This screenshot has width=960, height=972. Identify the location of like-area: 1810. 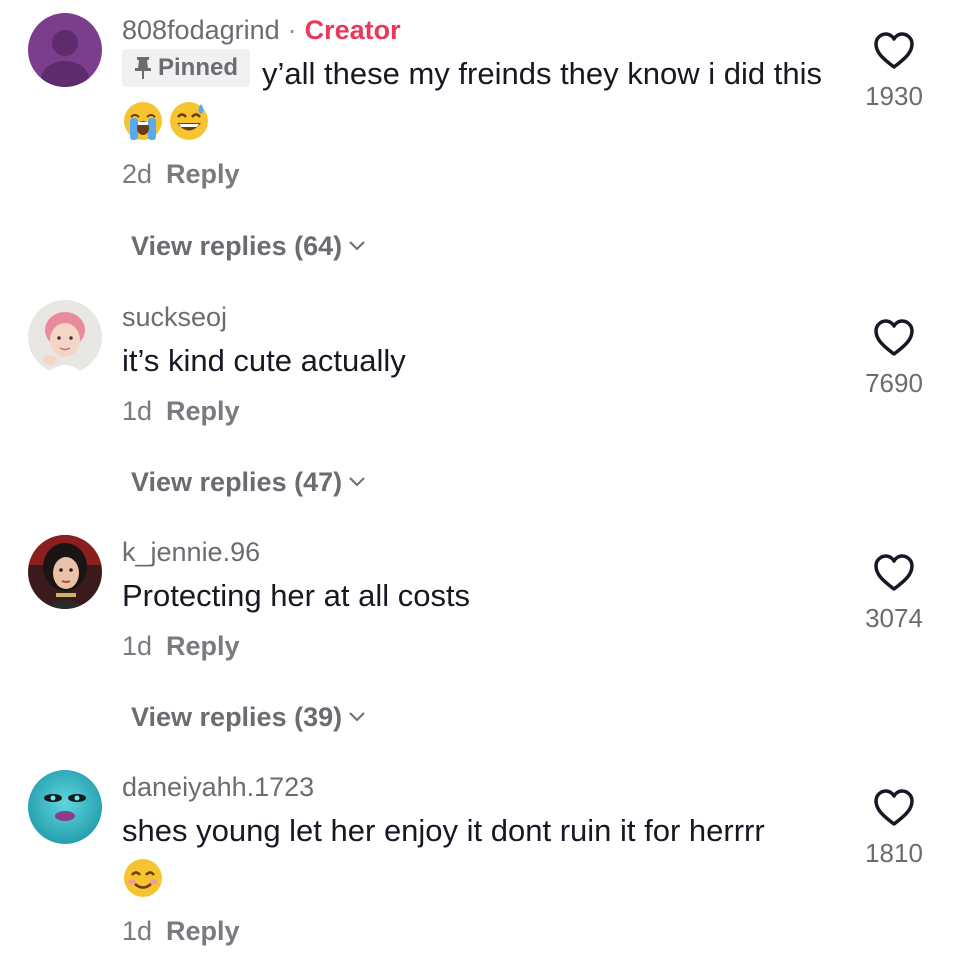
(894, 828).